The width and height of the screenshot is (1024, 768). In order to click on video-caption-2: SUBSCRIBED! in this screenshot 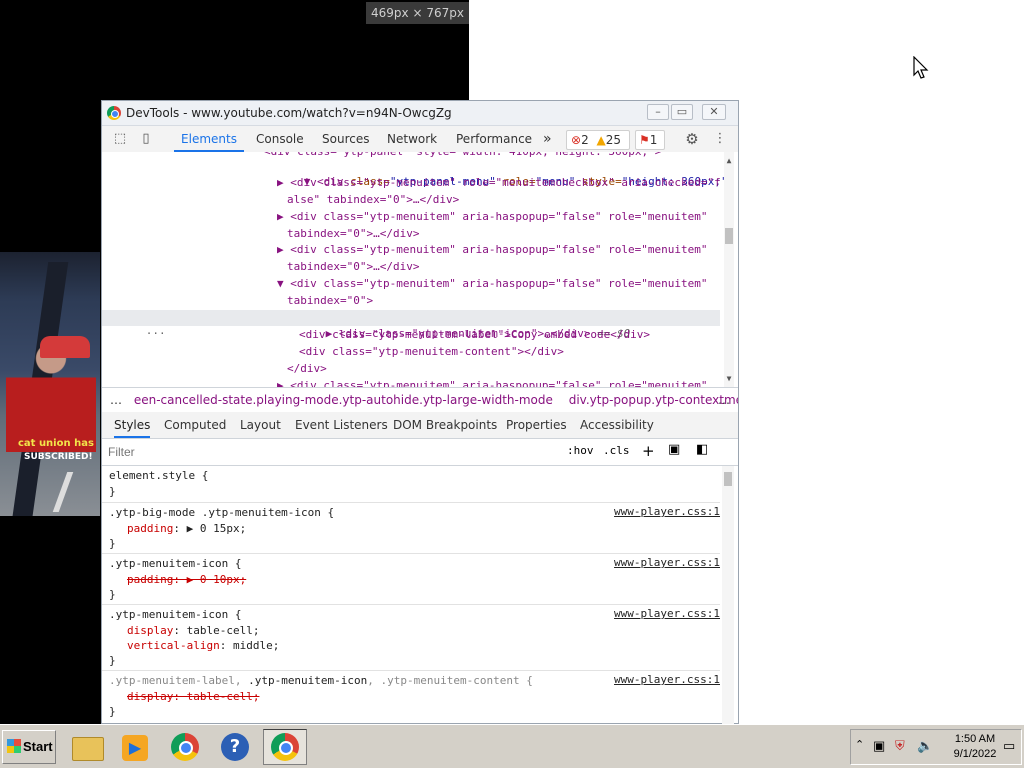, I will do `click(58, 457)`.